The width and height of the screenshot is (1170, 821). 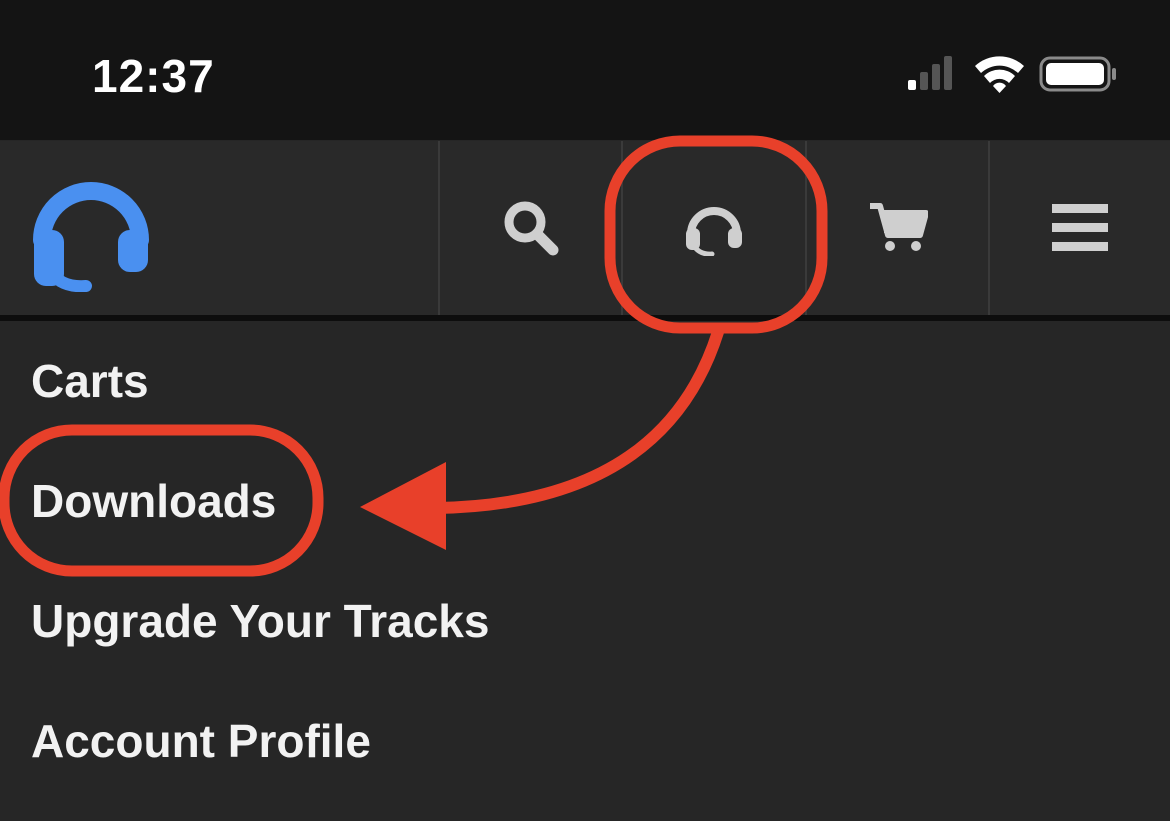 I want to click on downloads-nav-button, so click(x=713, y=228).